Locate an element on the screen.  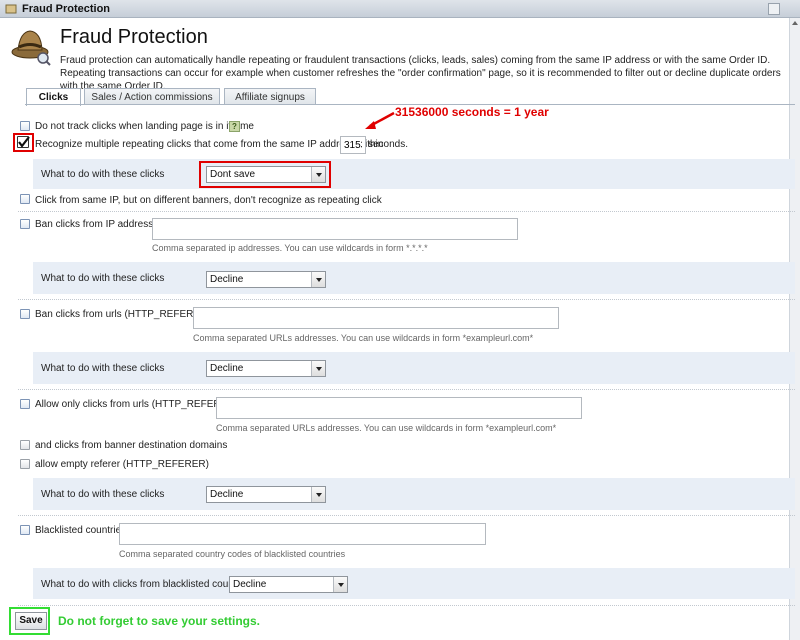
repeat-clicks-checkbox is located at coordinates (23, 142).